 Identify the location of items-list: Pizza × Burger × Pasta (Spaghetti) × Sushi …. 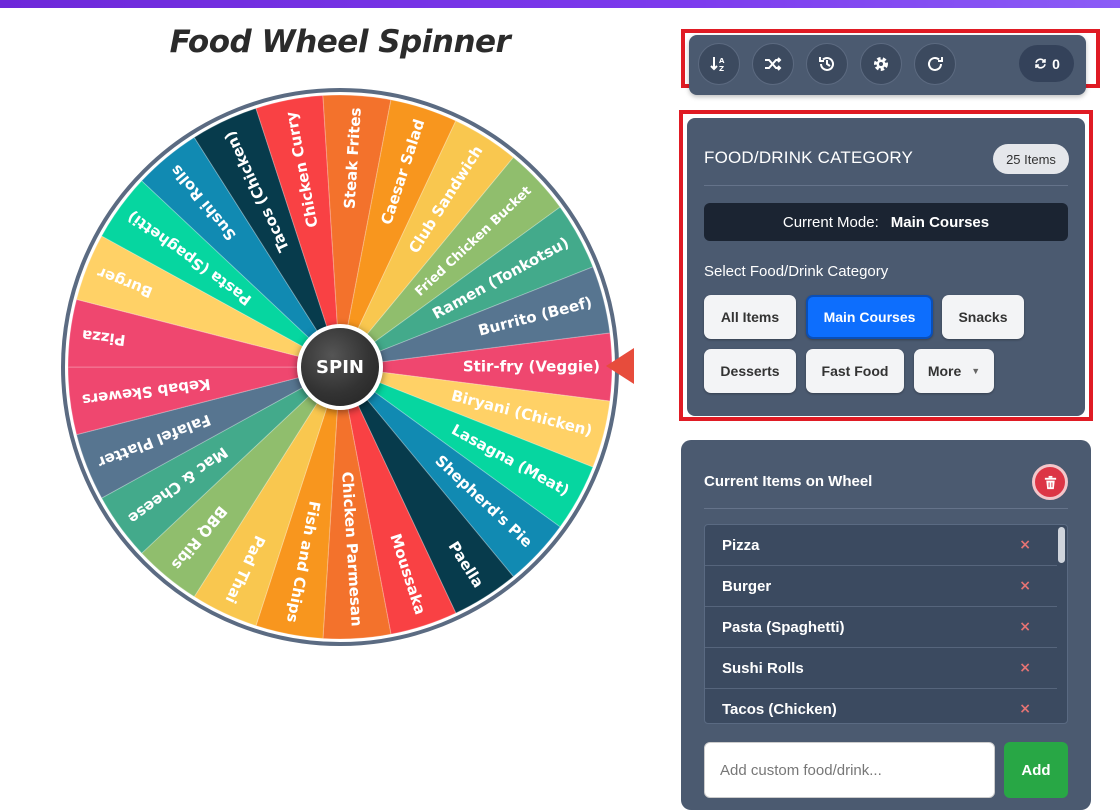
(886, 624).